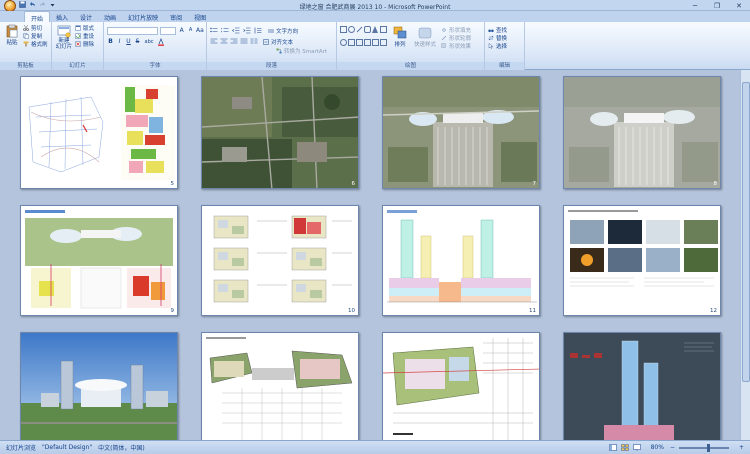 This screenshot has height=454, width=750. I want to click on shape-effects-button: 形状效果, so click(456, 46).